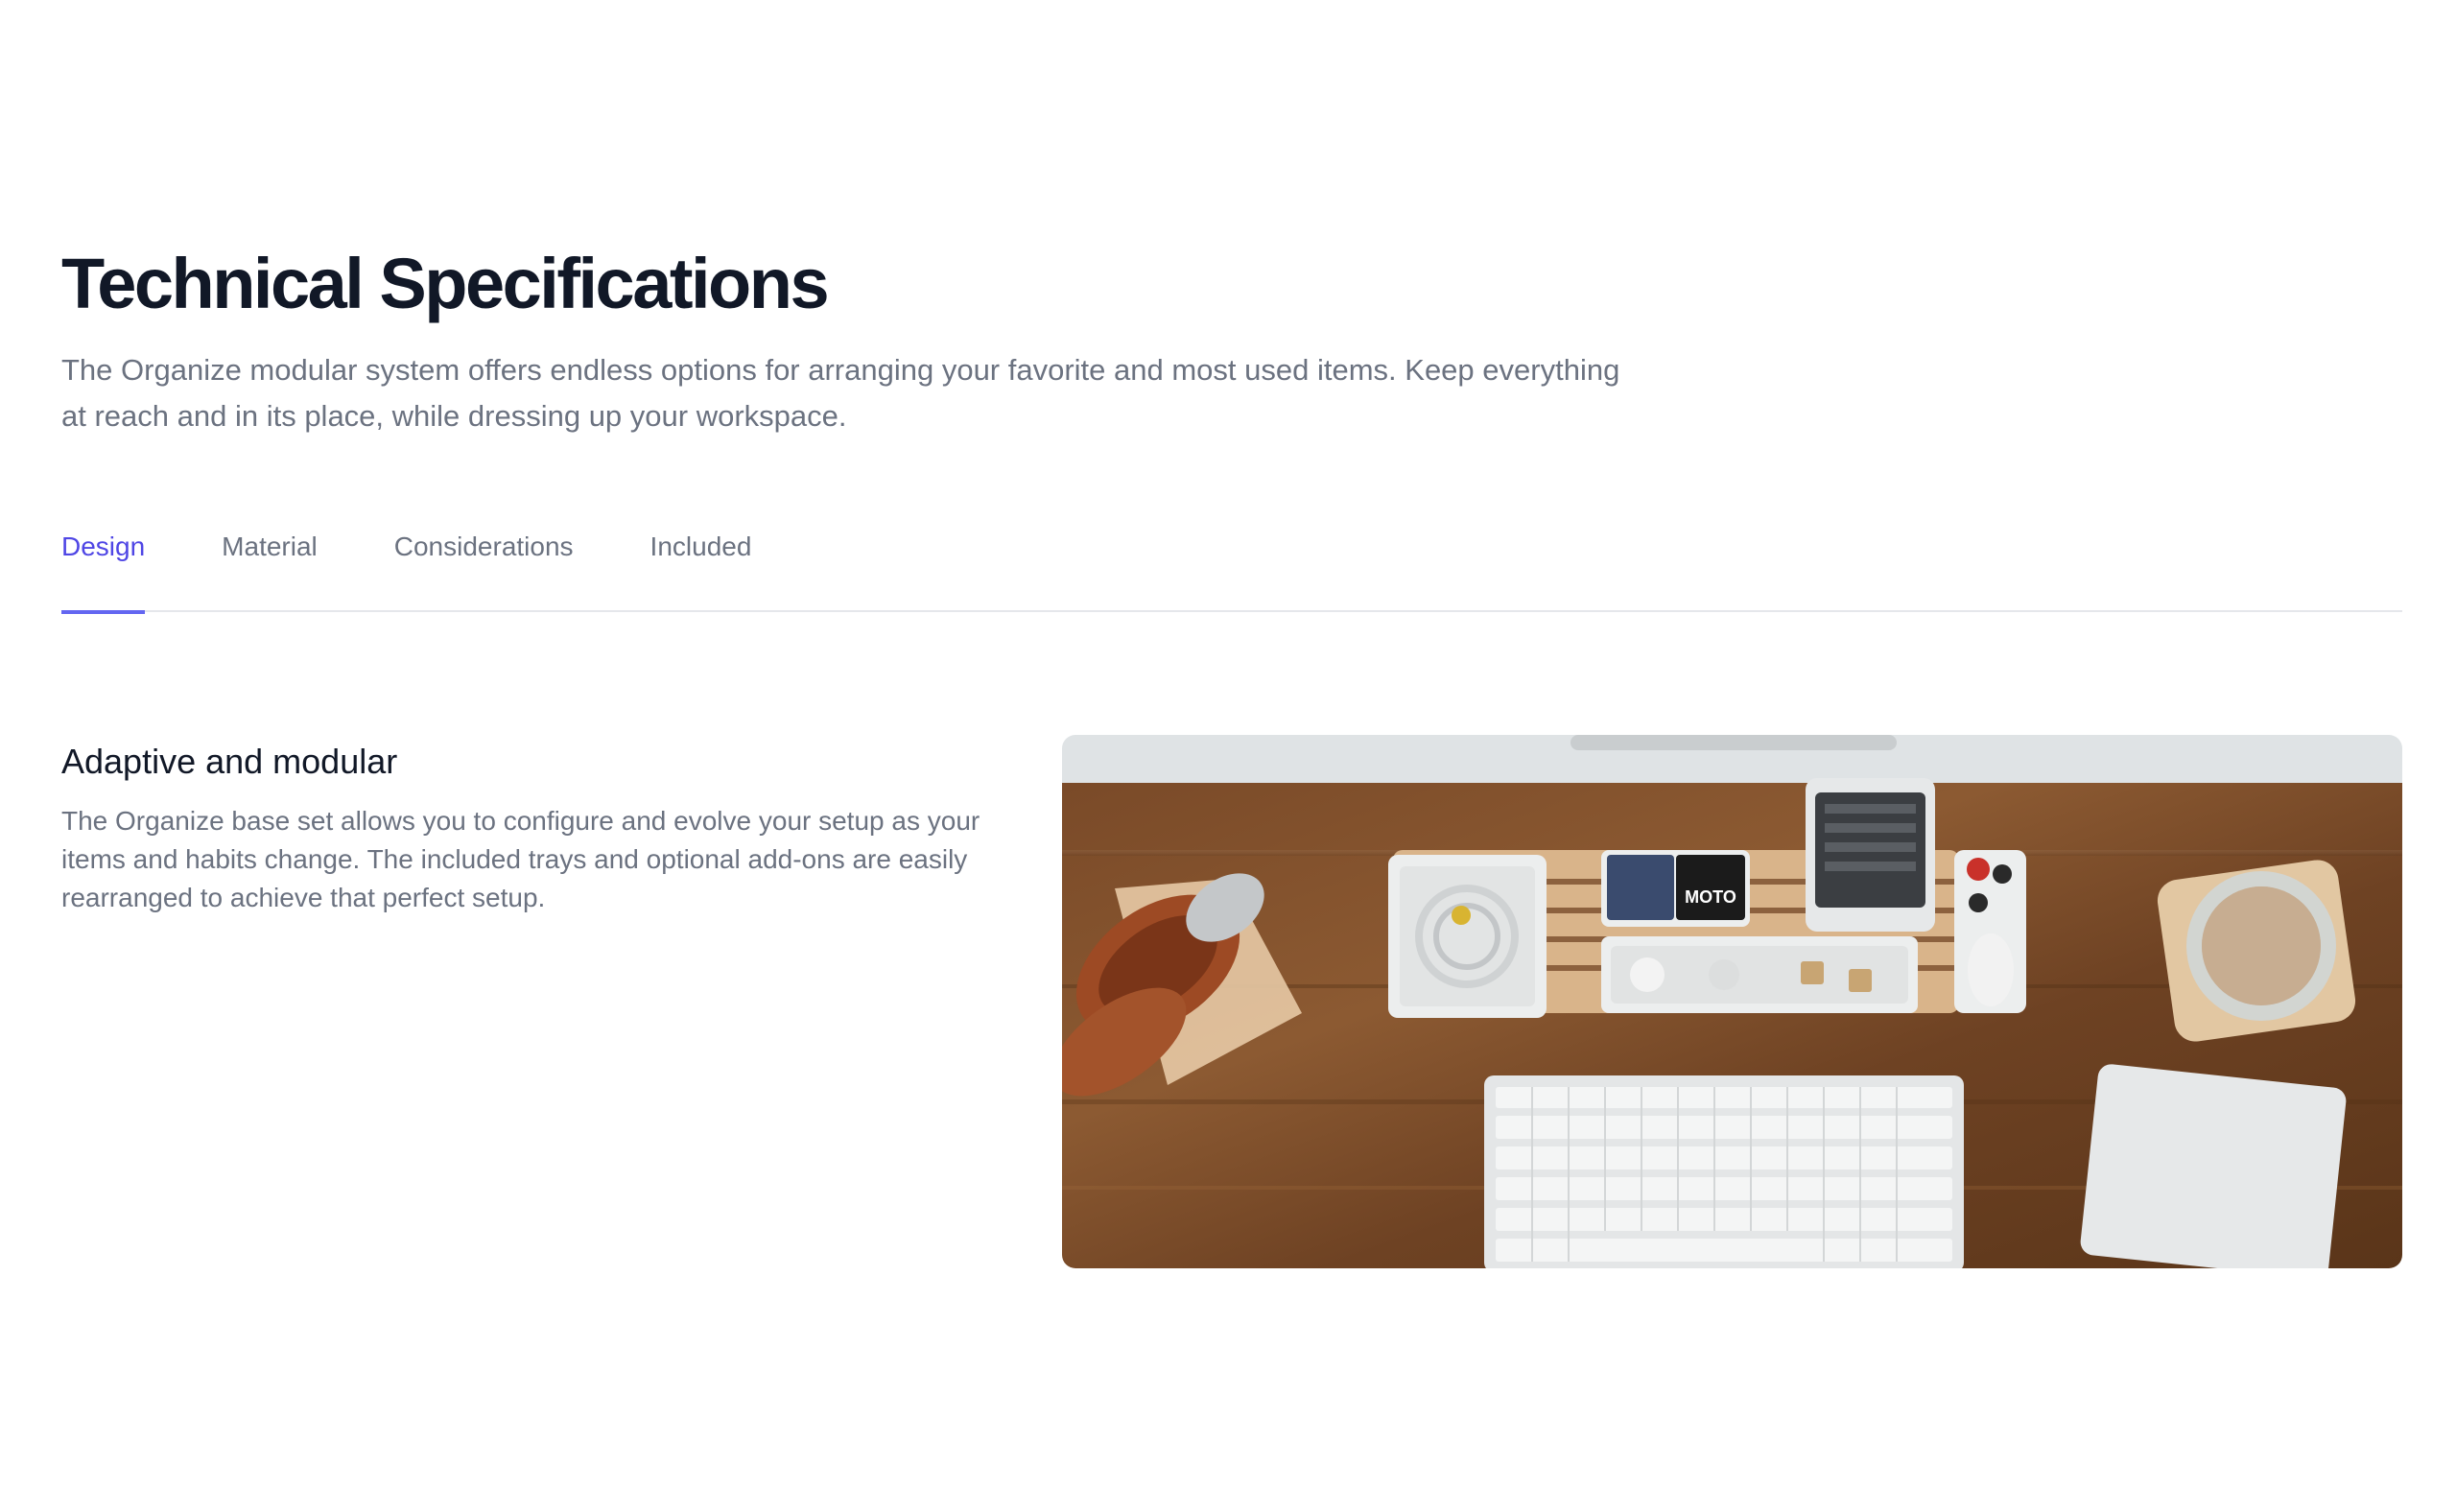  Describe the element at coordinates (484, 564) in the screenshot. I see `tab-considerations: Considerations` at that location.